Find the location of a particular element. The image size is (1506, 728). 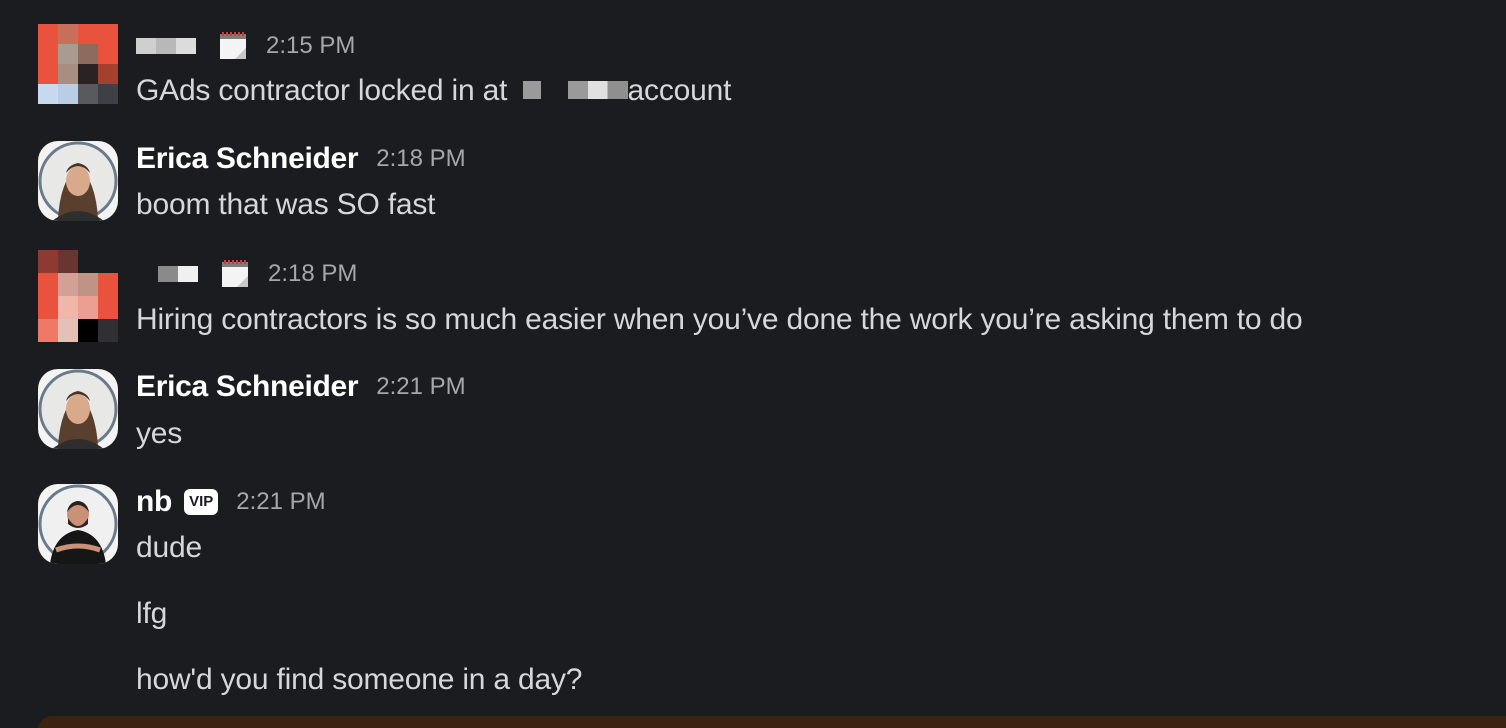

message-text: dude is located at coordinates (169, 547).